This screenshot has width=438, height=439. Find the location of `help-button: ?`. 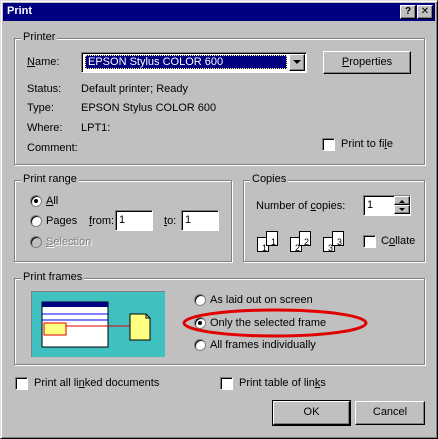

help-button: ? is located at coordinates (408, 12).